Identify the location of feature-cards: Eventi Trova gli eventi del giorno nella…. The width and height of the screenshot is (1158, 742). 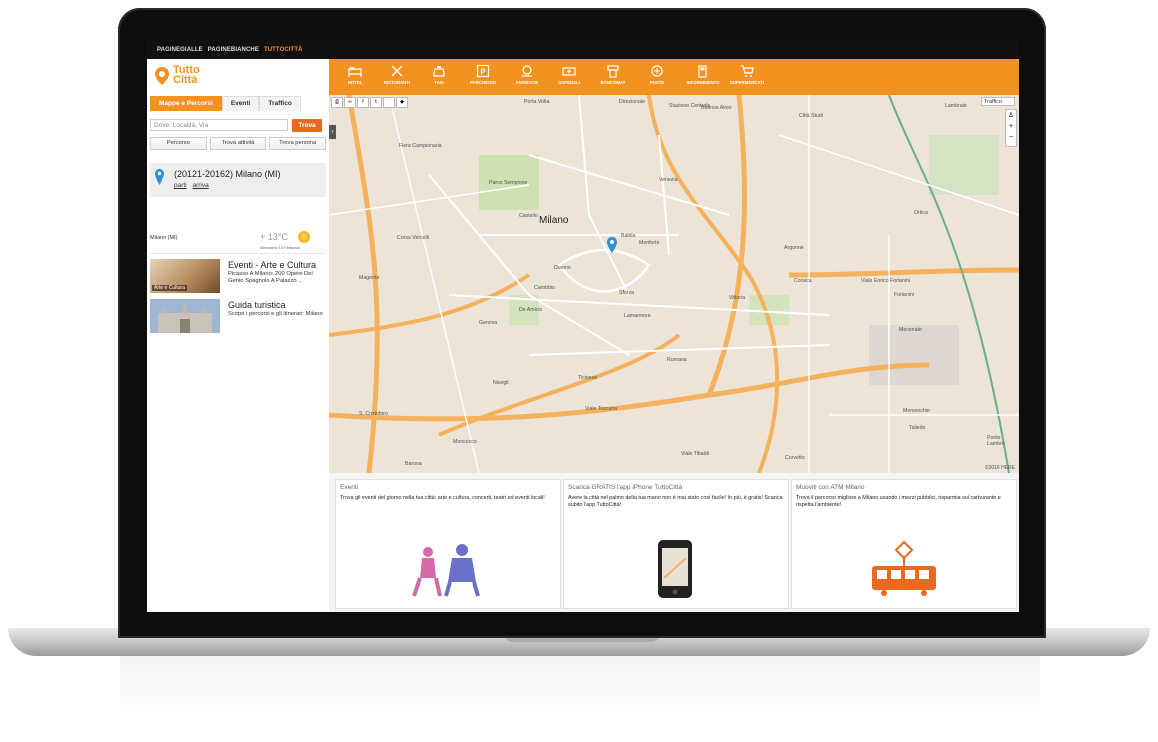
(674, 542).